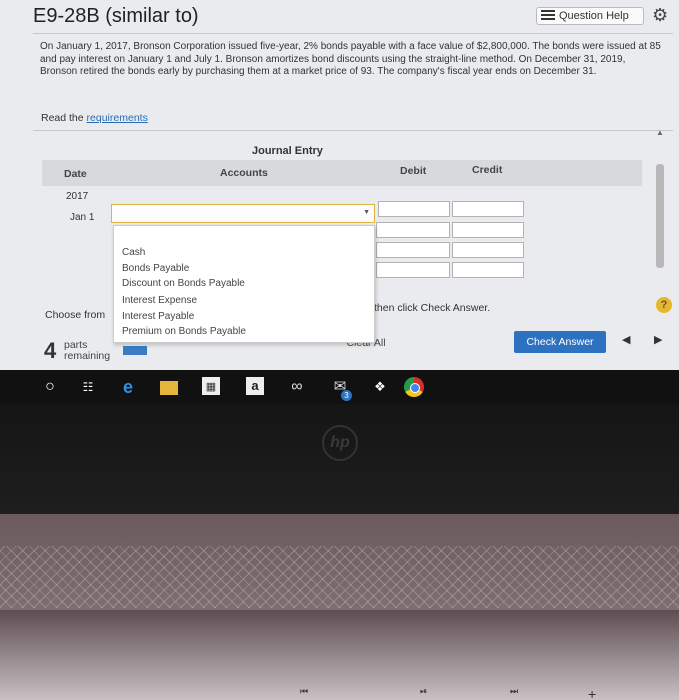  Describe the element at coordinates (340, 443) in the screenshot. I see `hp-logo: hp` at that location.